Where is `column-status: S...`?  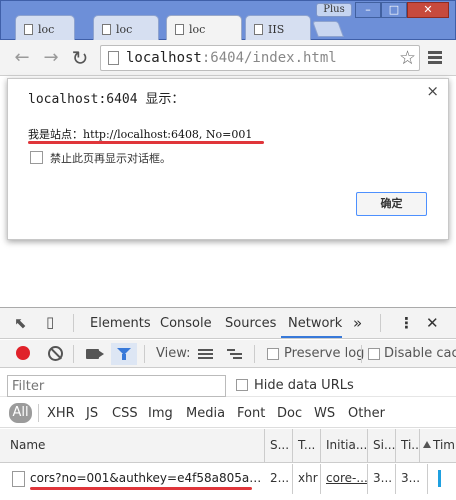 column-status: S... is located at coordinates (279, 446).